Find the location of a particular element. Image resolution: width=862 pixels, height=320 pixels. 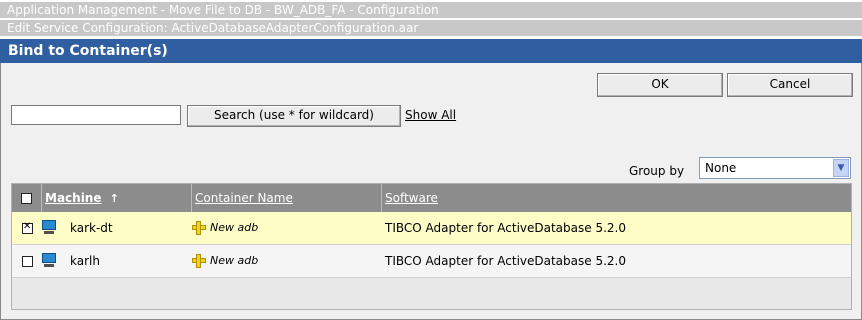

column-header-machine-label: Machine is located at coordinates (73, 198).